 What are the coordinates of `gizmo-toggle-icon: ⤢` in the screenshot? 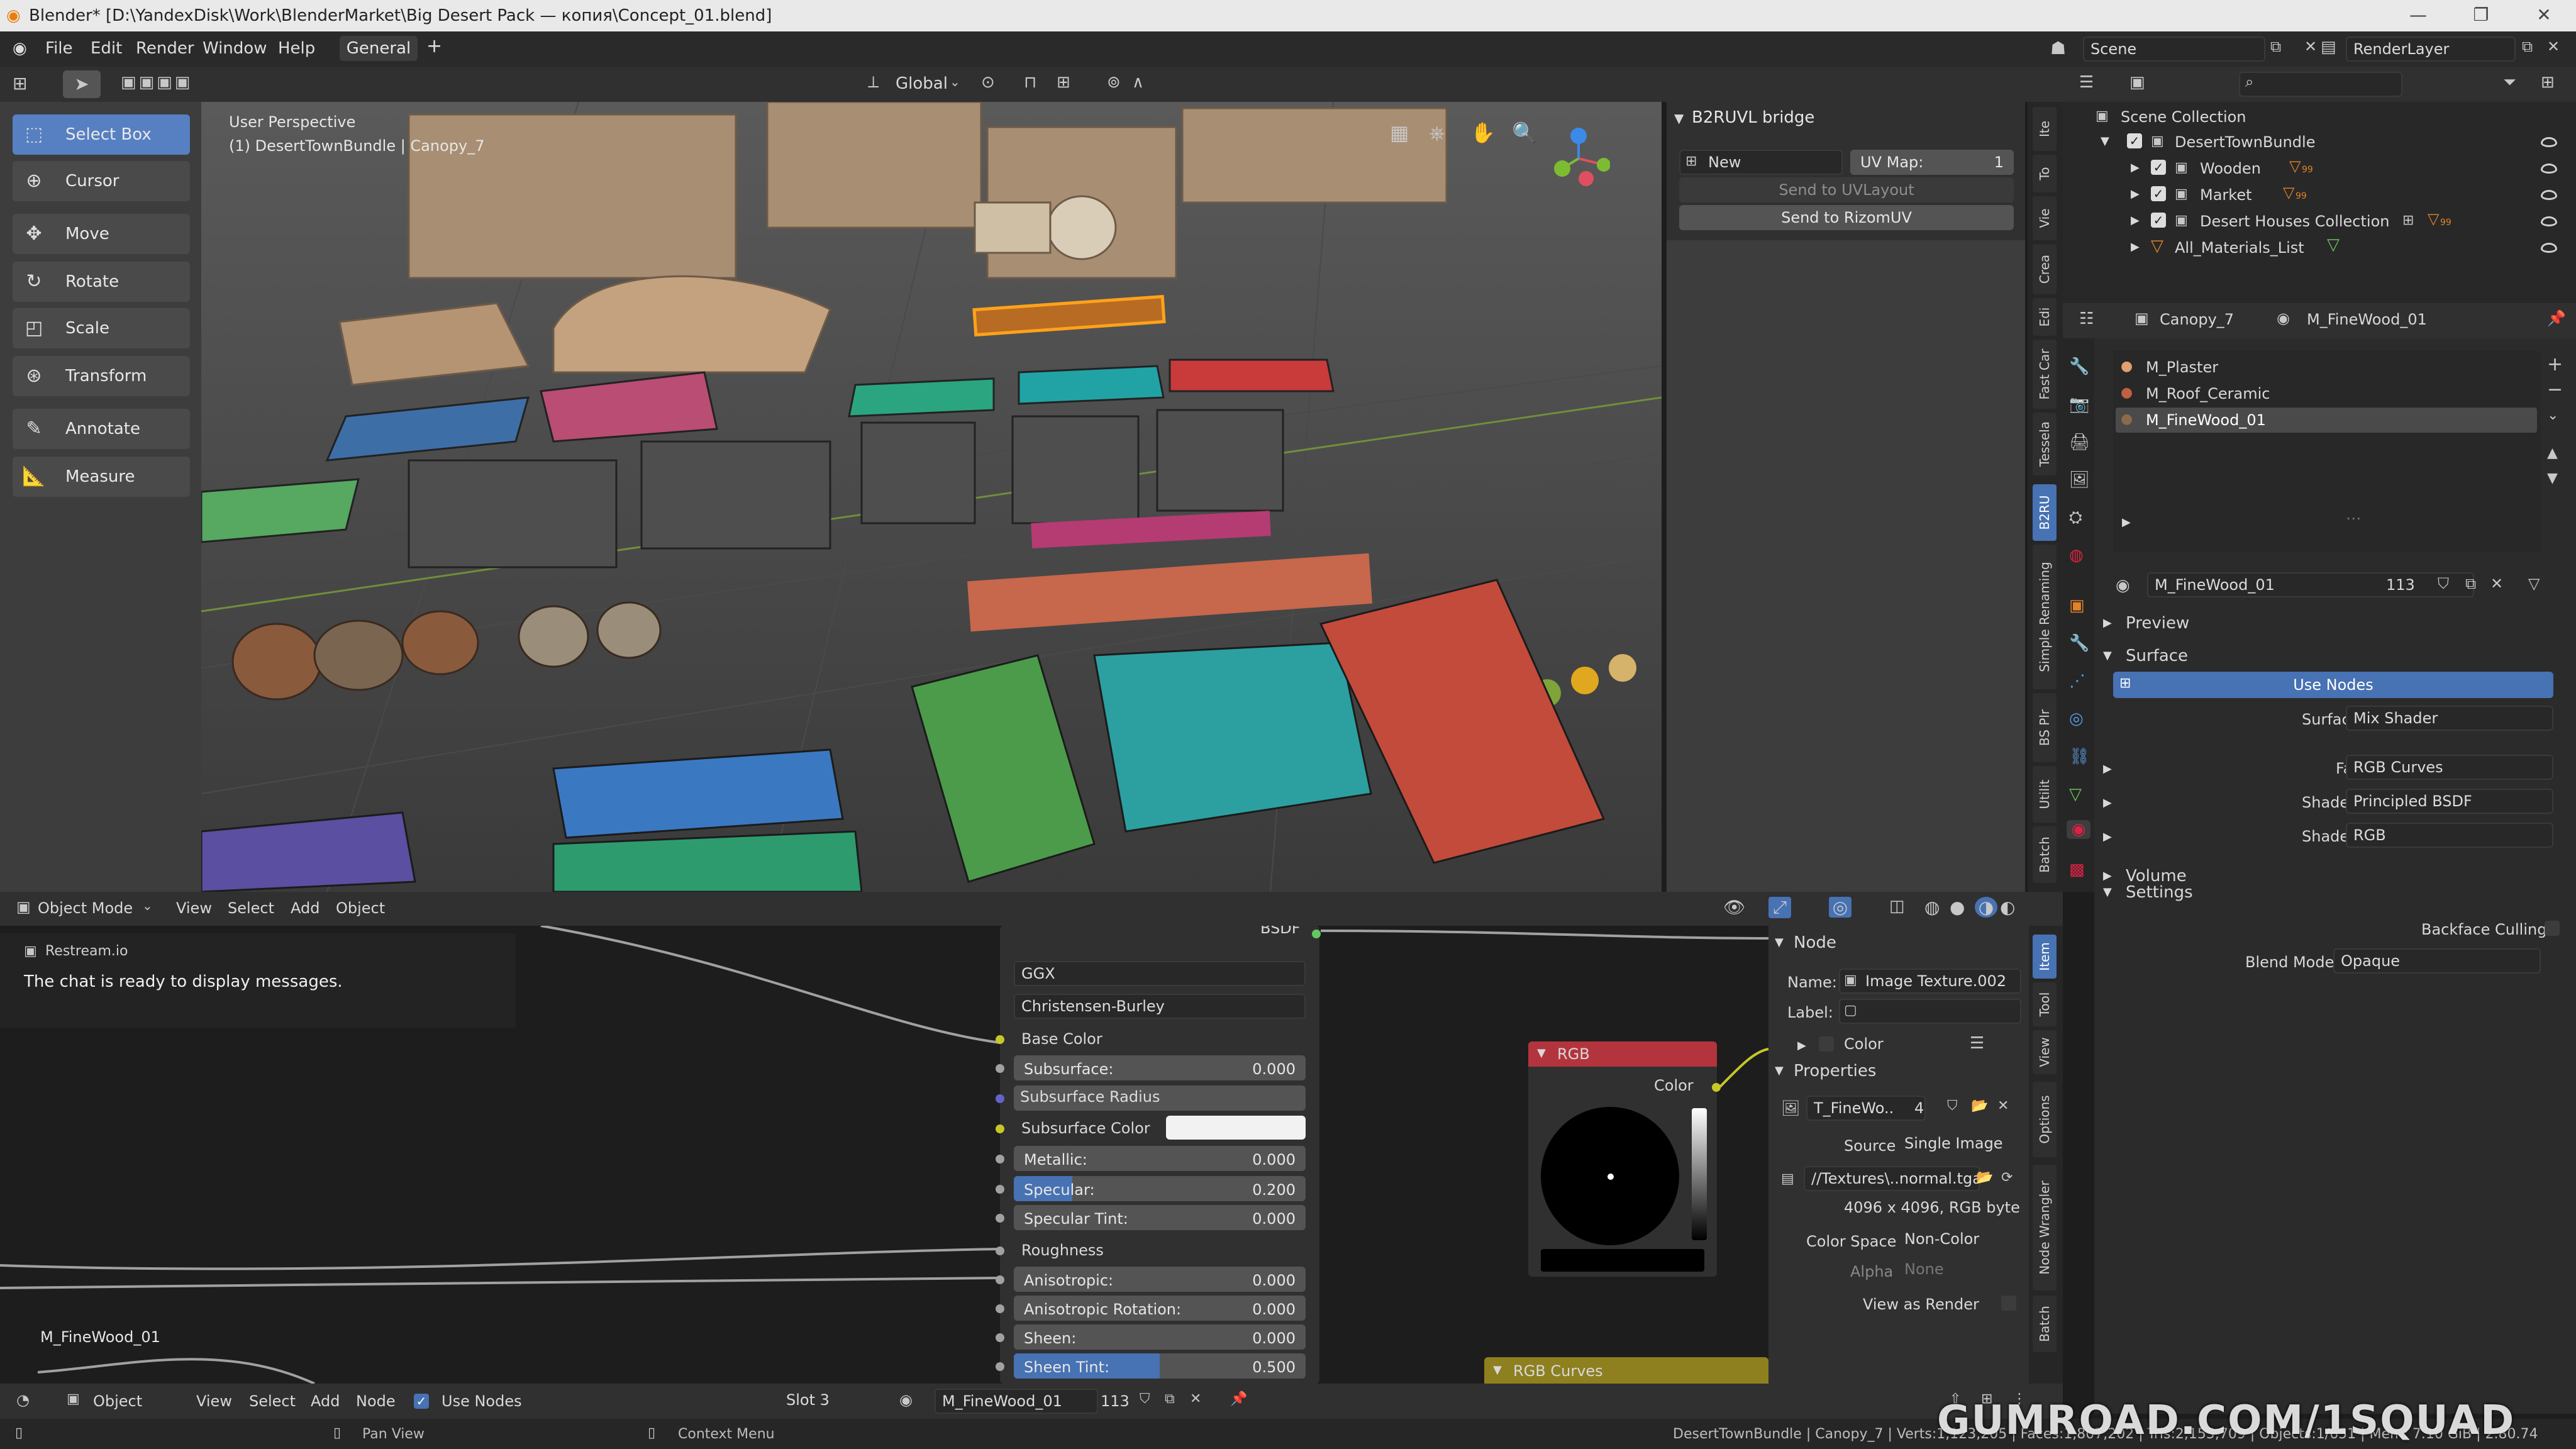 It's located at (1779, 907).